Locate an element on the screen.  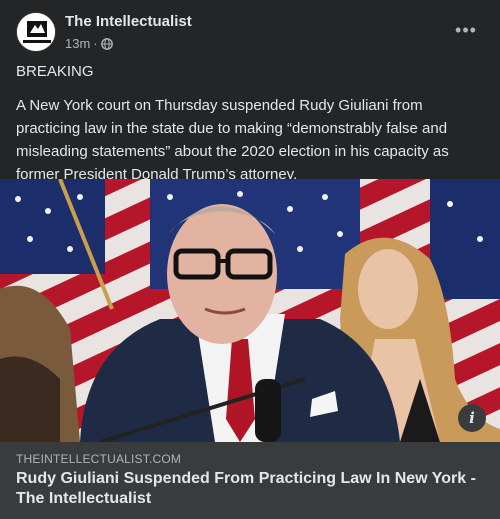
more-options-button: ••• is located at coordinates (466, 30).